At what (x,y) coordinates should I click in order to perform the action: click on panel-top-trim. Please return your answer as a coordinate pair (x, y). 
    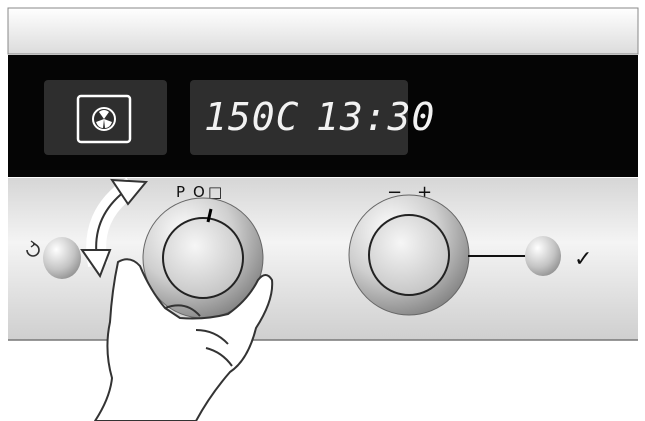
    Looking at the image, I should click on (323, 31).